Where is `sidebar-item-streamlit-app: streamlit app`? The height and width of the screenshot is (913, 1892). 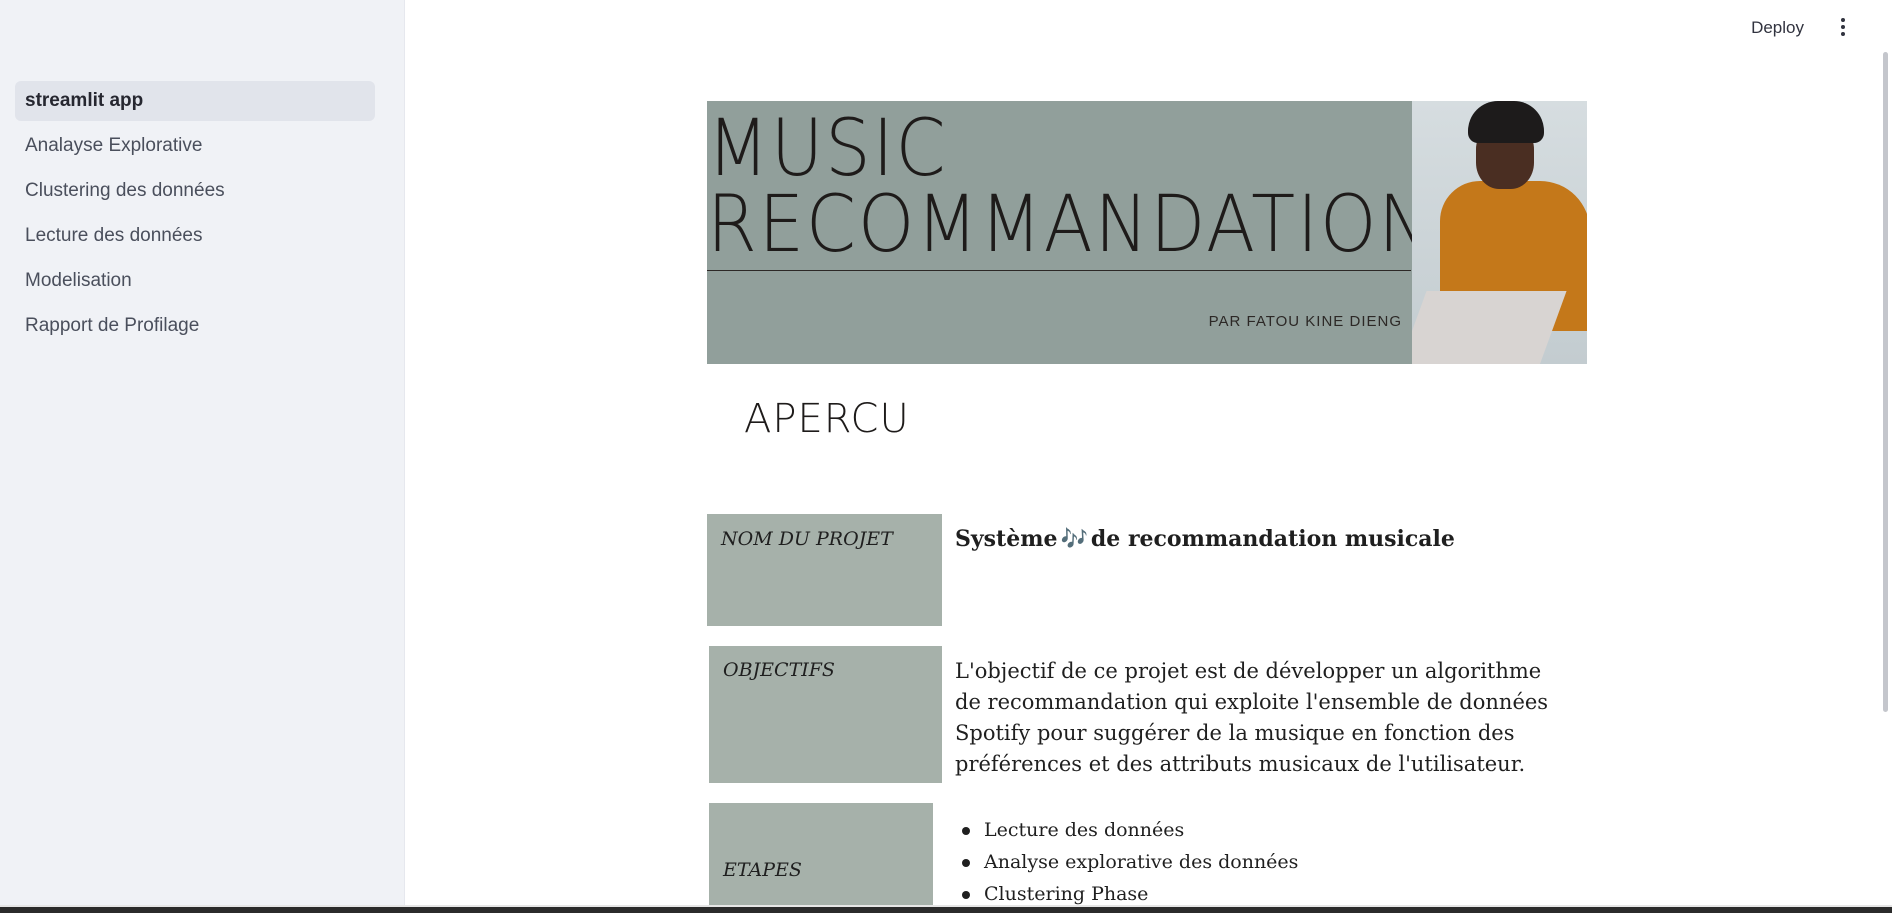 sidebar-item-streamlit-app: streamlit app is located at coordinates (195, 101).